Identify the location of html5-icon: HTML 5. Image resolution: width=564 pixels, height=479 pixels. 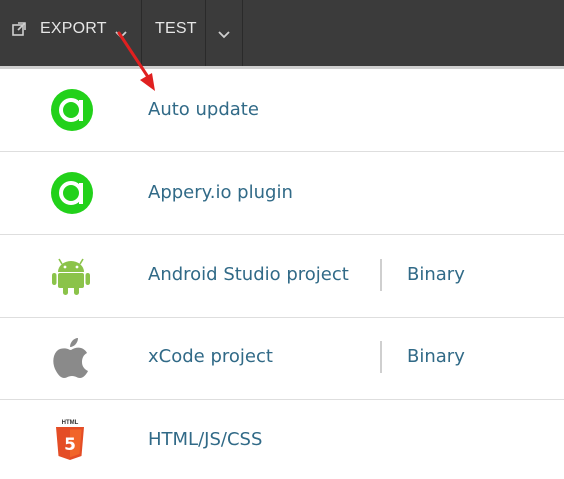
(76, 440).